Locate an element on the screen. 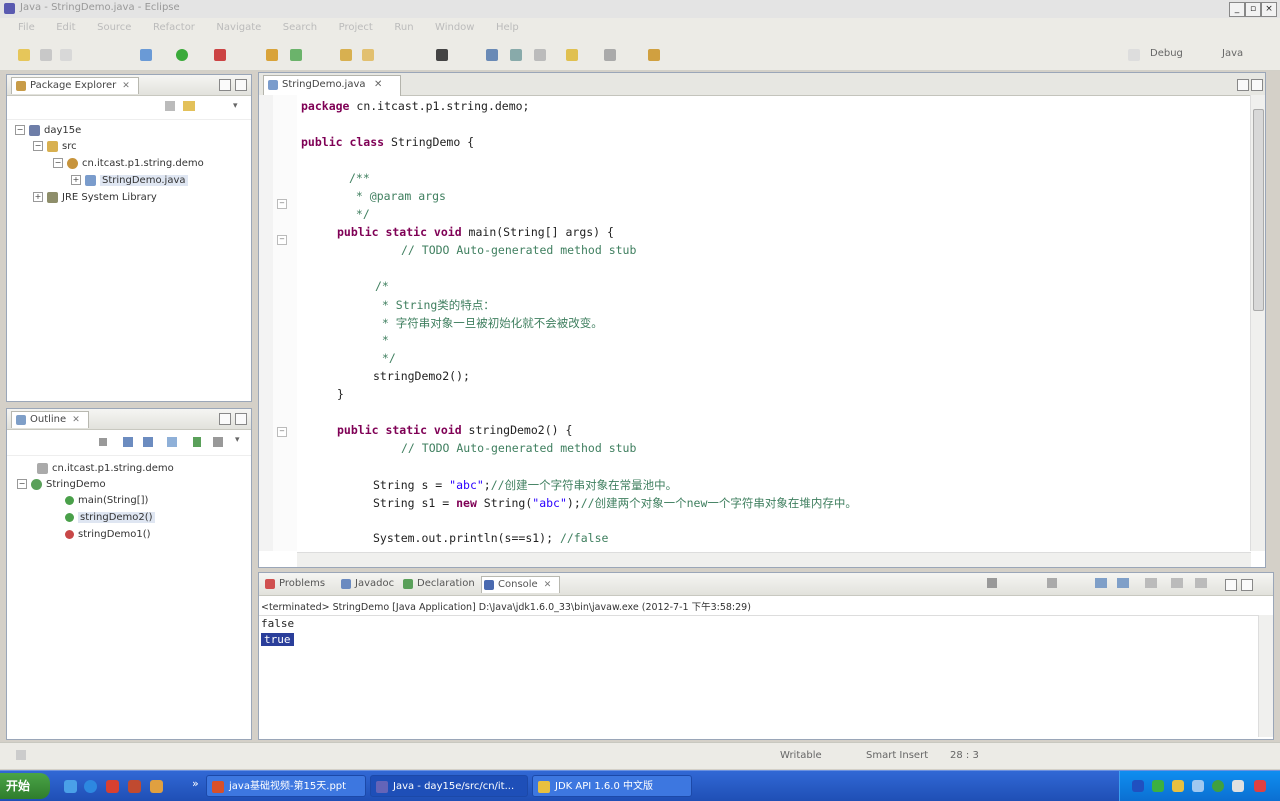 The height and width of the screenshot is (801, 1280). remove-launch-icon is located at coordinates (1052, 583).